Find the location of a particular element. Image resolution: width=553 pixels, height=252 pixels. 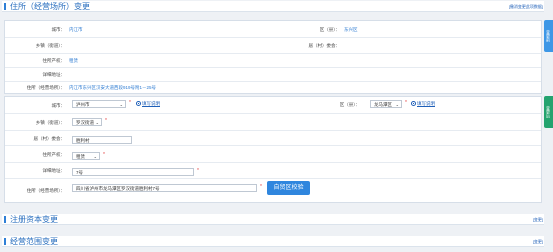

new-district-select-value: 龙马潭区 is located at coordinates (383, 104).